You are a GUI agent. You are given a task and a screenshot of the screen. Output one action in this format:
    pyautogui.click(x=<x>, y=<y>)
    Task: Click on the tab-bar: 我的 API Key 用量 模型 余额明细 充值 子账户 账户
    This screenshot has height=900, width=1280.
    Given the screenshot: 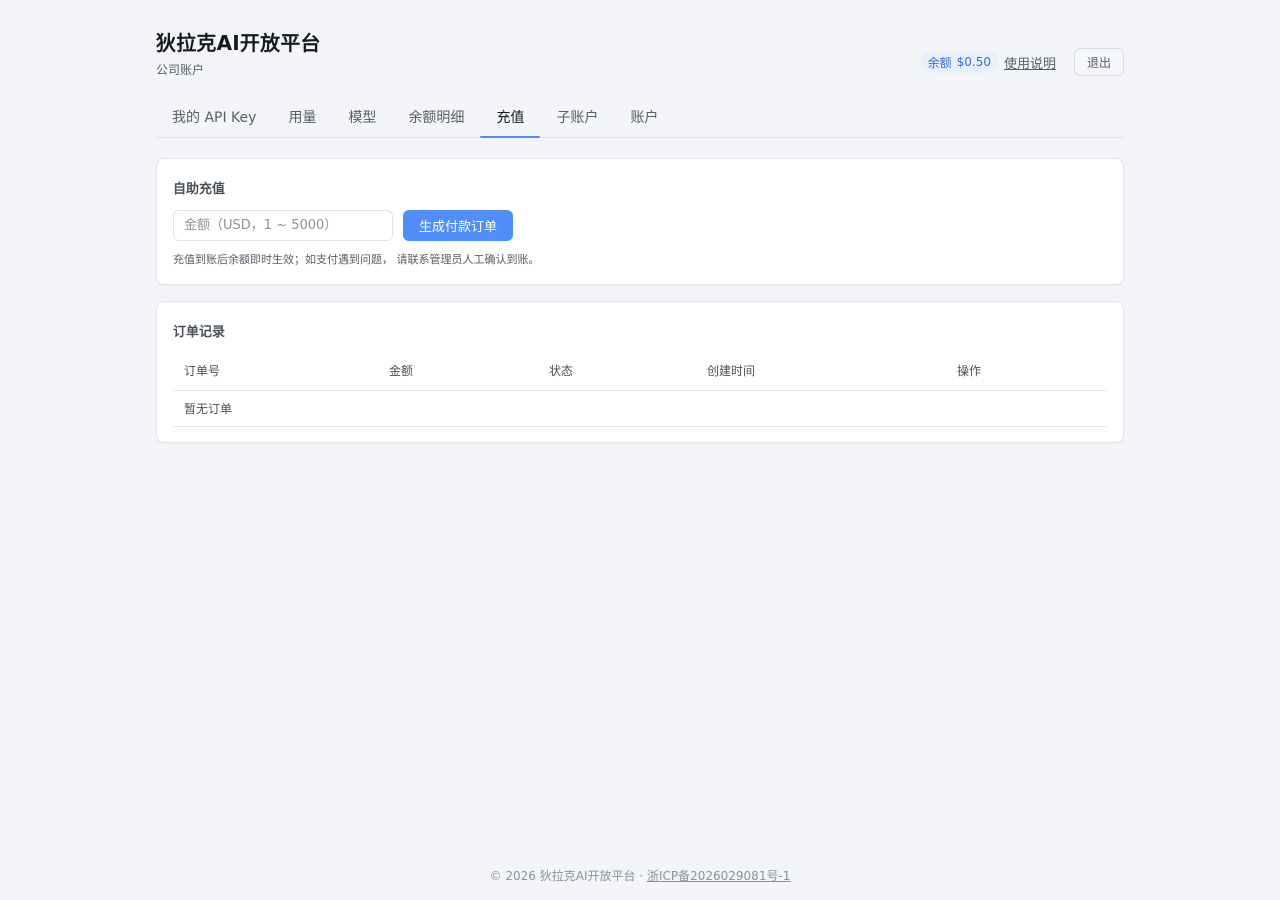 What is the action you would take?
    pyautogui.click(x=640, y=117)
    